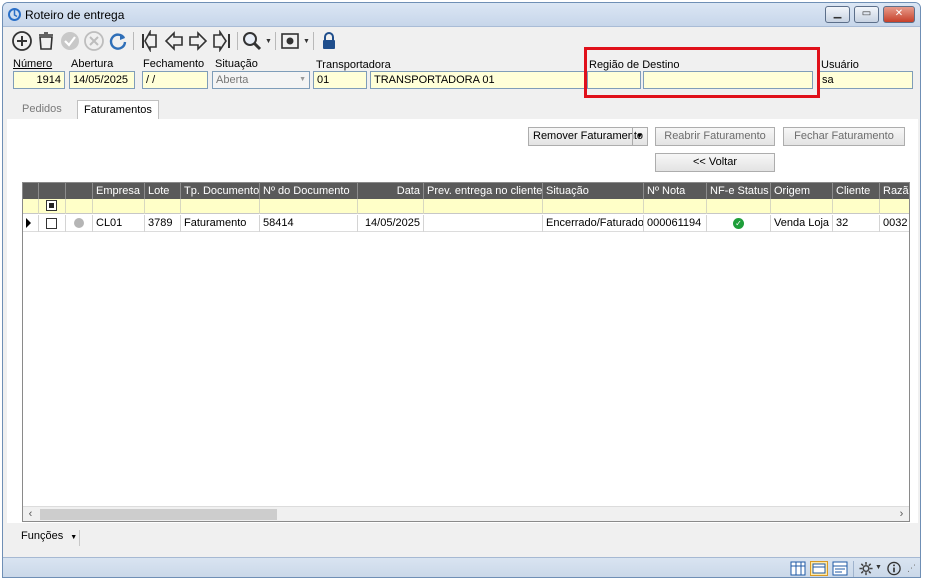 Image resolution: width=925 pixels, height=582 pixels. Describe the element at coordinates (856, 191) in the screenshot. I see `header-cliente: Cliente` at that location.